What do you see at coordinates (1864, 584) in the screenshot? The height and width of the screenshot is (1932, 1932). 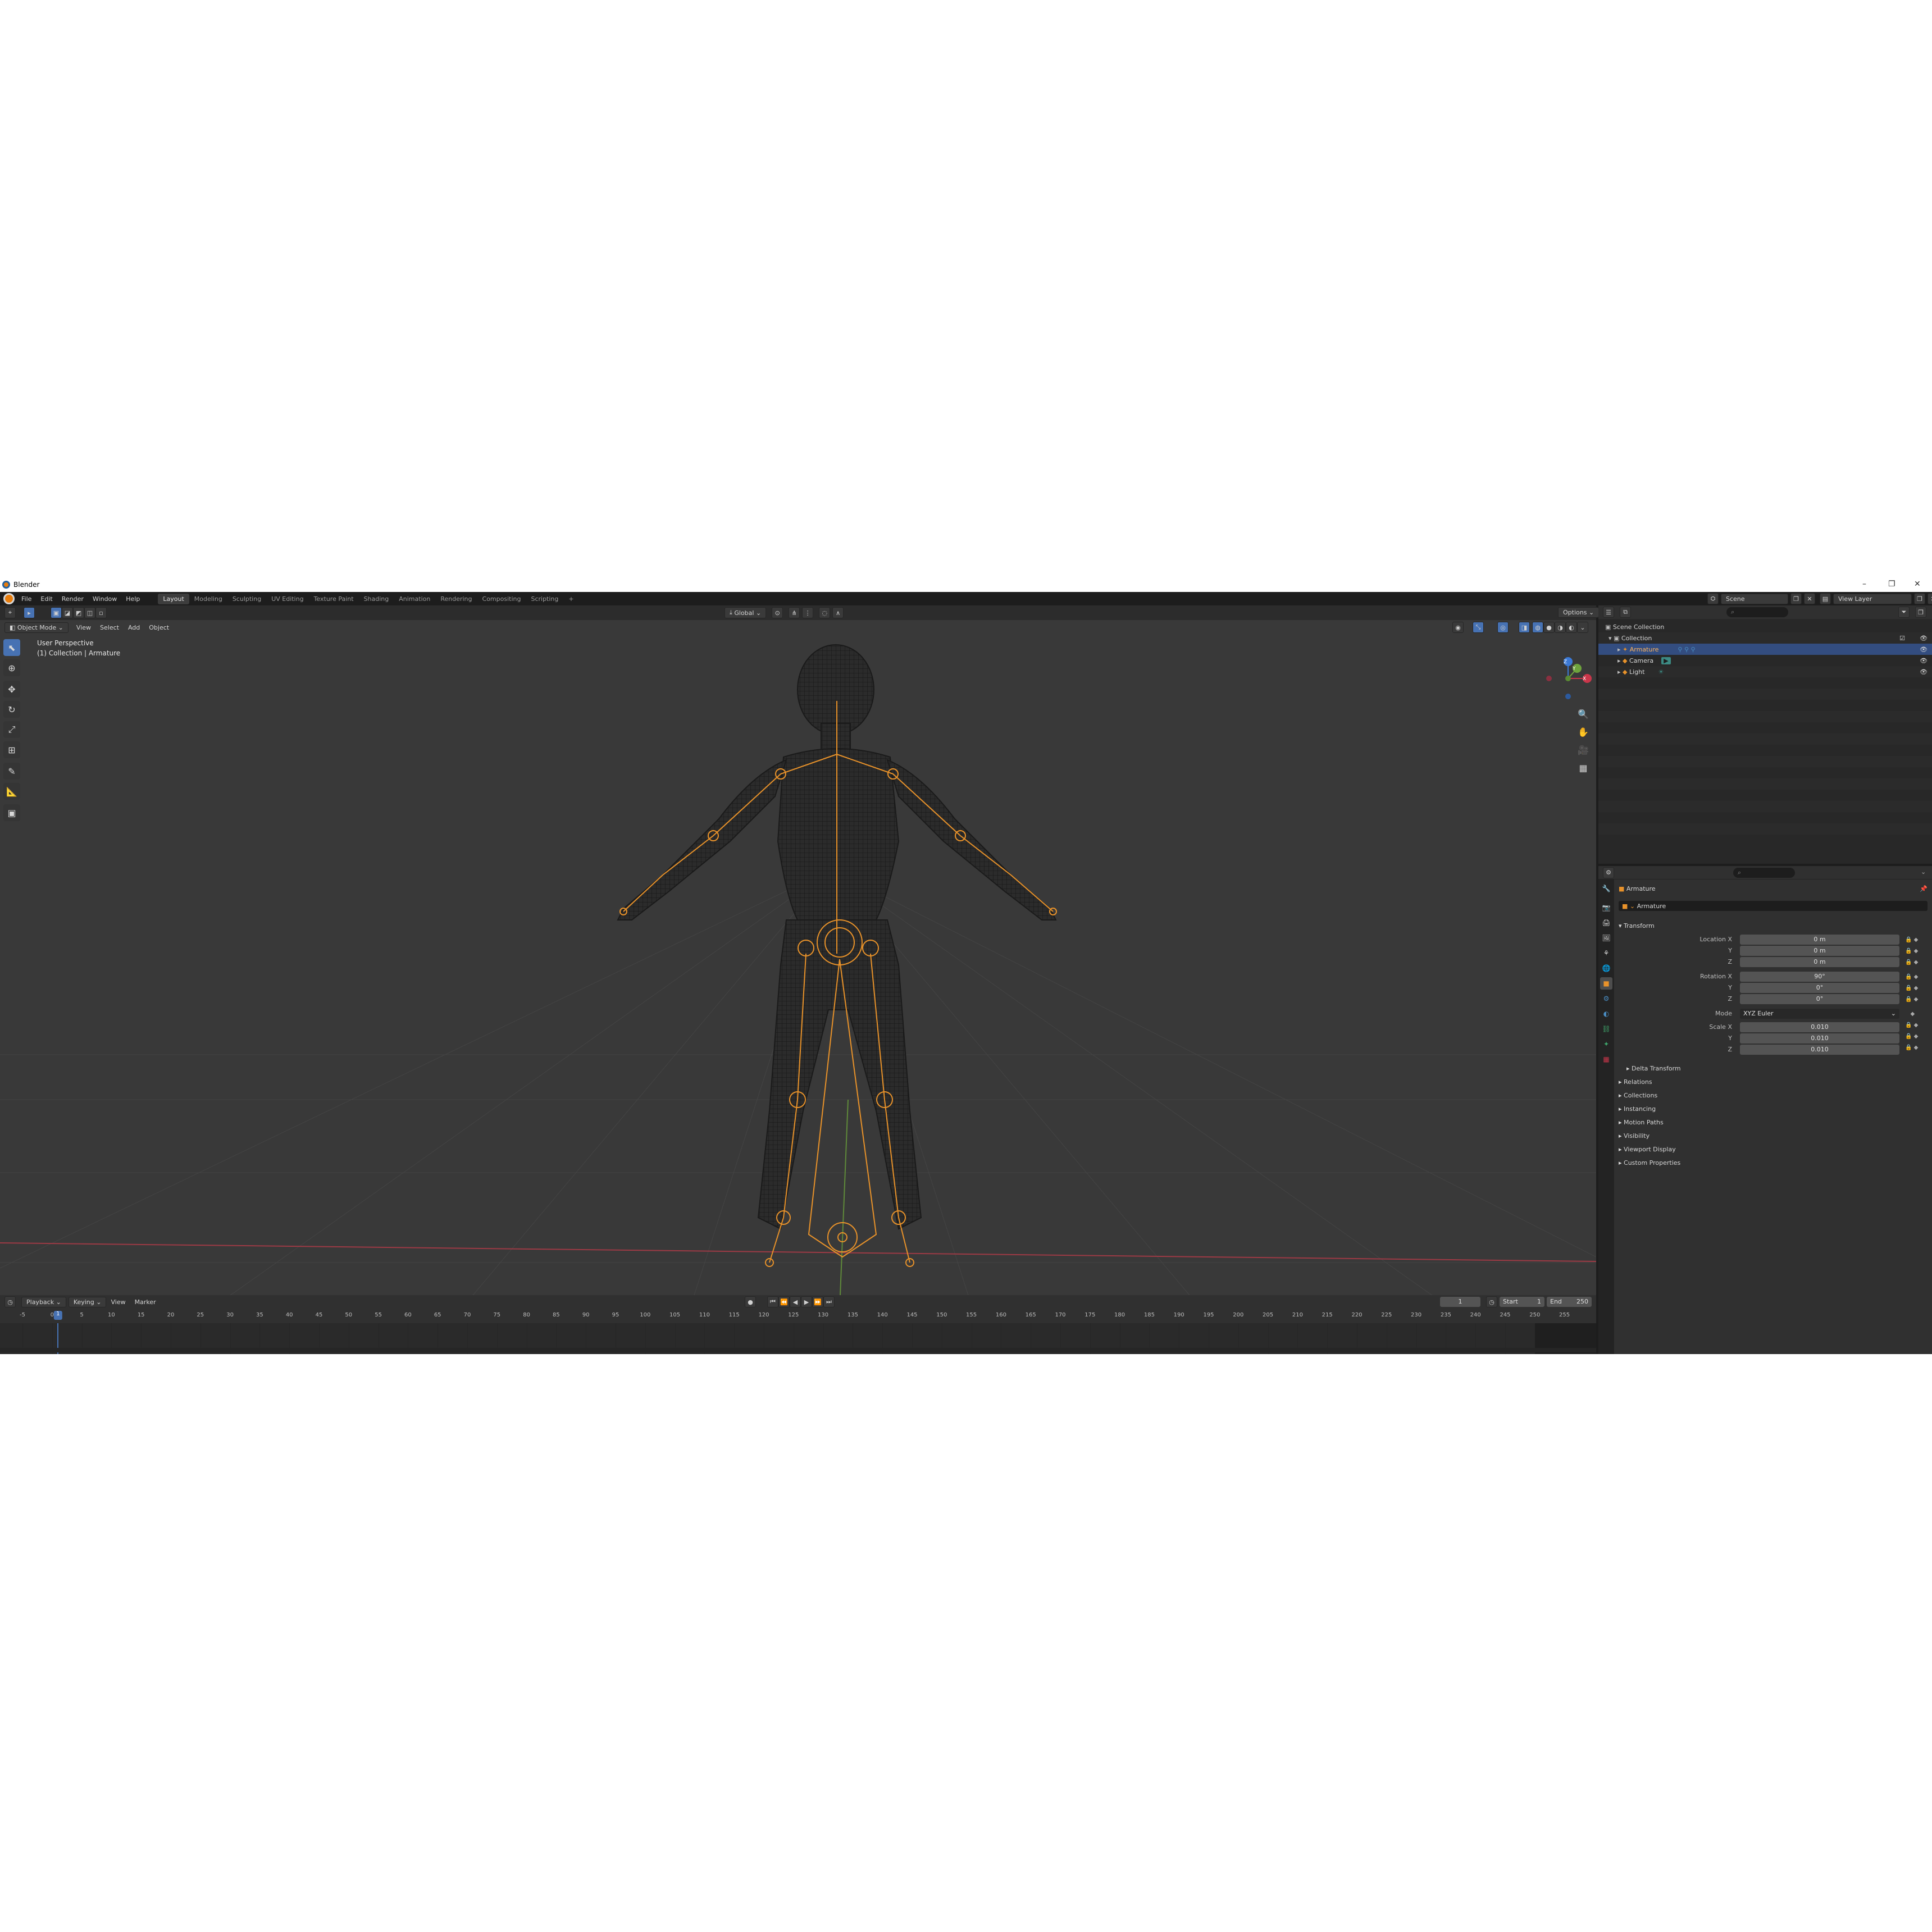 I see `minimize-button: –` at bounding box center [1864, 584].